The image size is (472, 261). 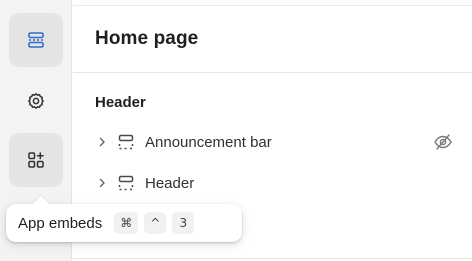 I want to click on tooltip-label: App embeds, so click(x=60, y=223).